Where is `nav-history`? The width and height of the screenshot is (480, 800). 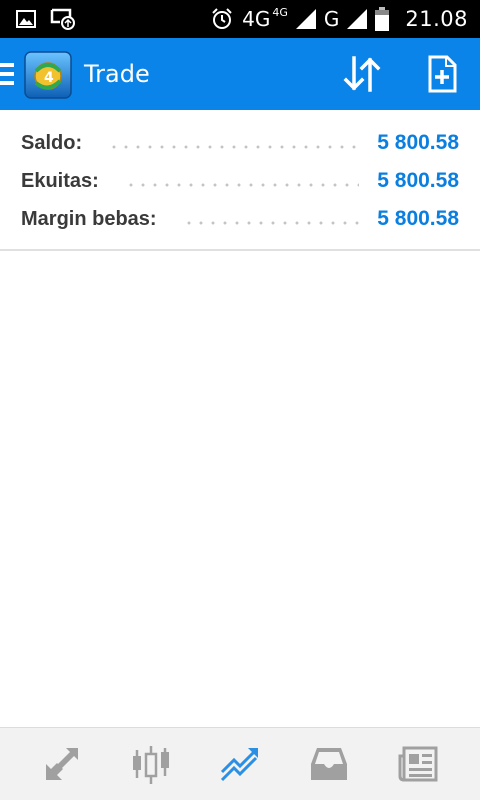 nav-history is located at coordinates (329, 764).